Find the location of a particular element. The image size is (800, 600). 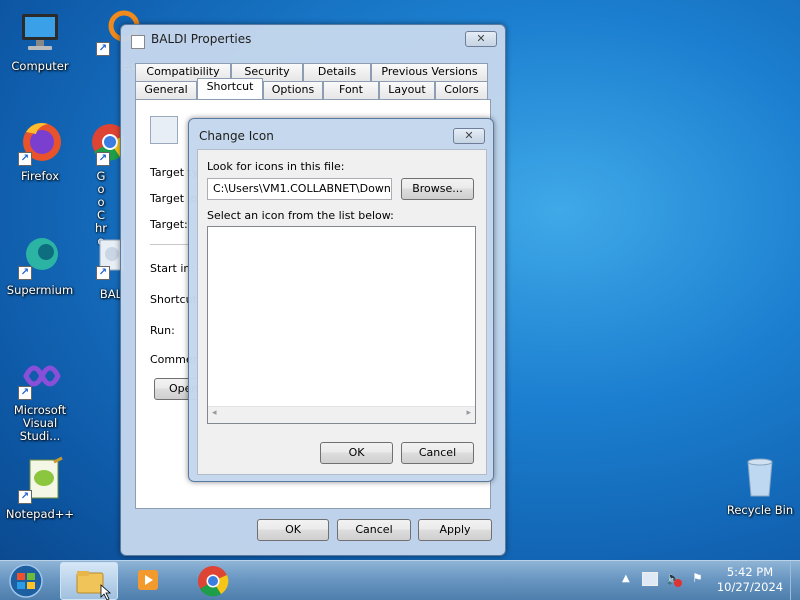

window-app-icon is located at coordinates (138, 42).